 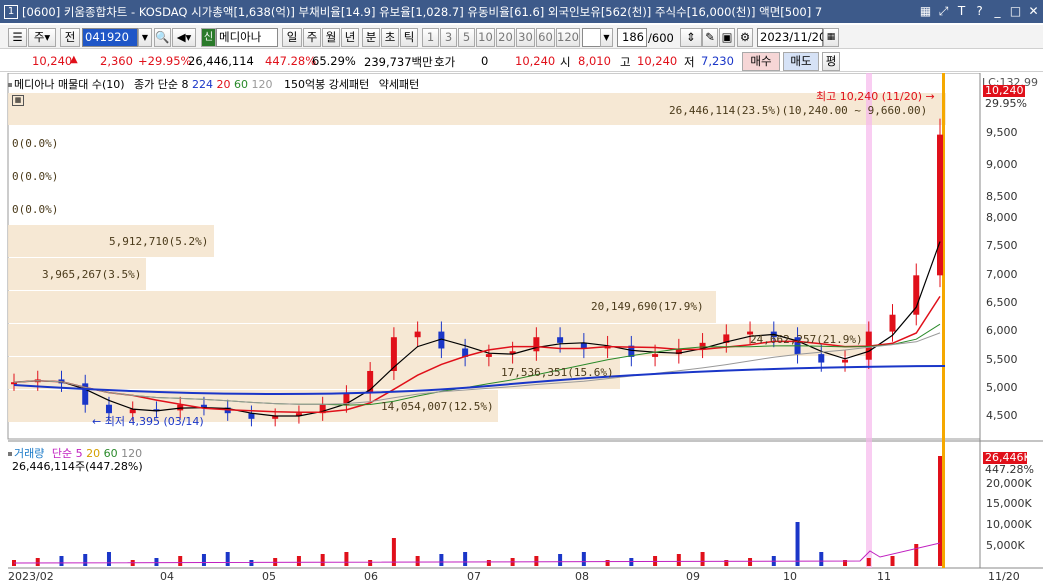 What do you see at coordinates (18, 100) in the screenshot?
I see `table-icon: ▦` at bounding box center [18, 100].